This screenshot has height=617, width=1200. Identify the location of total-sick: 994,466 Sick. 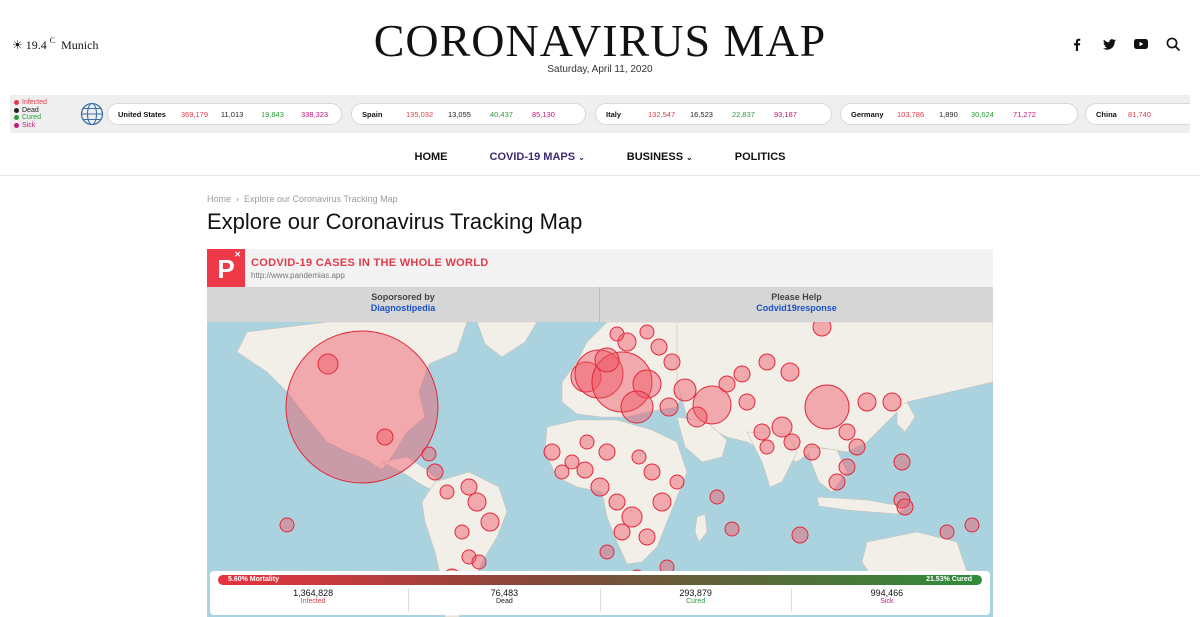
(887, 596).